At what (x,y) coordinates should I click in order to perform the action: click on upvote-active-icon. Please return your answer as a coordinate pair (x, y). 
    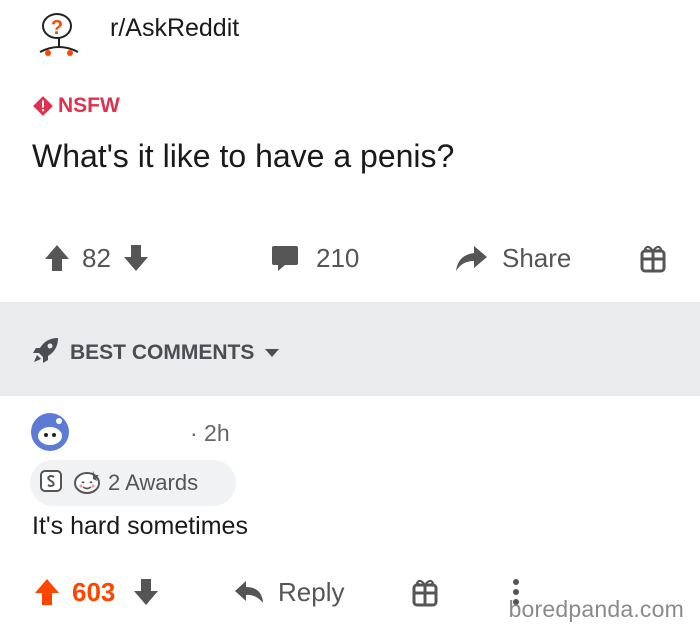
    Looking at the image, I should click on (47, 592).